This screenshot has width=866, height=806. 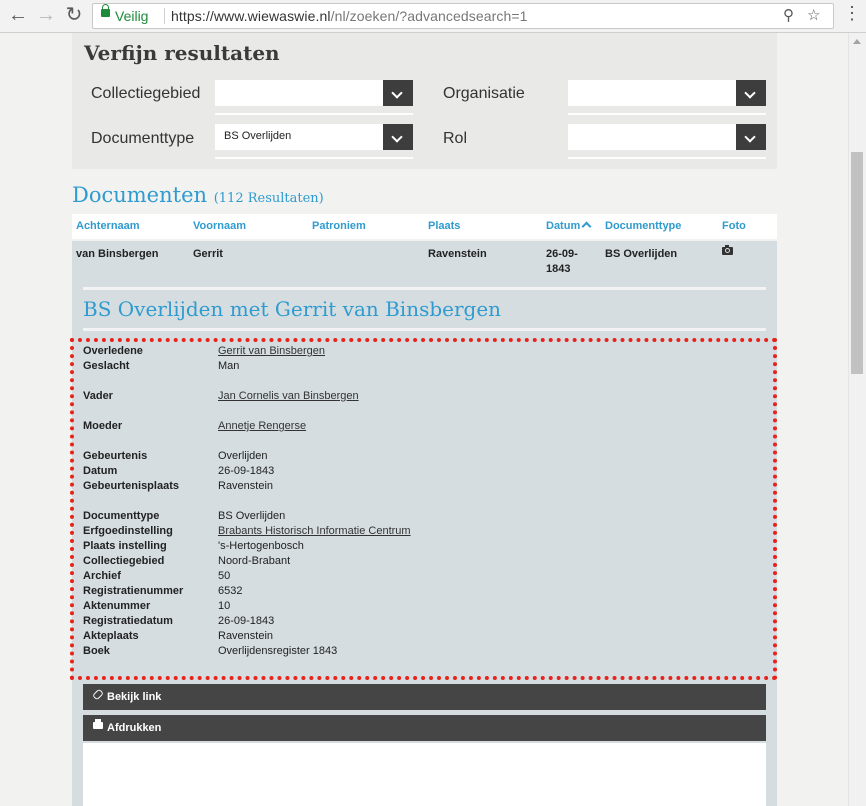 I want to click on cell-datum-line2: 1843, so click(x=558, y=269).